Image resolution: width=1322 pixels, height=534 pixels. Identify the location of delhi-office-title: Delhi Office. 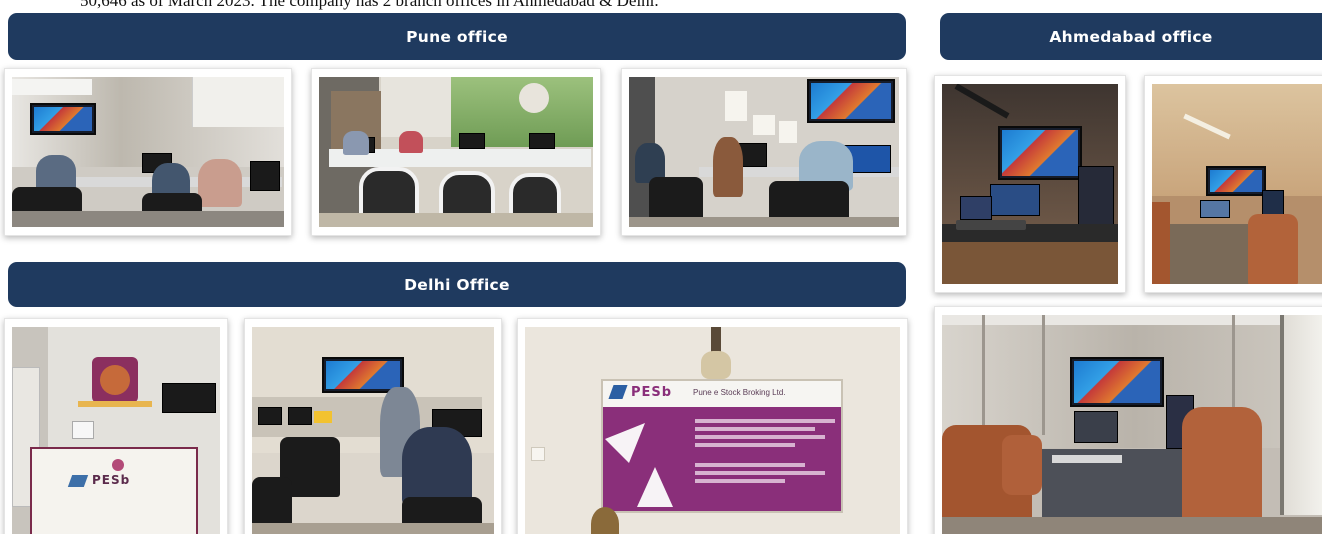
(457, 284).